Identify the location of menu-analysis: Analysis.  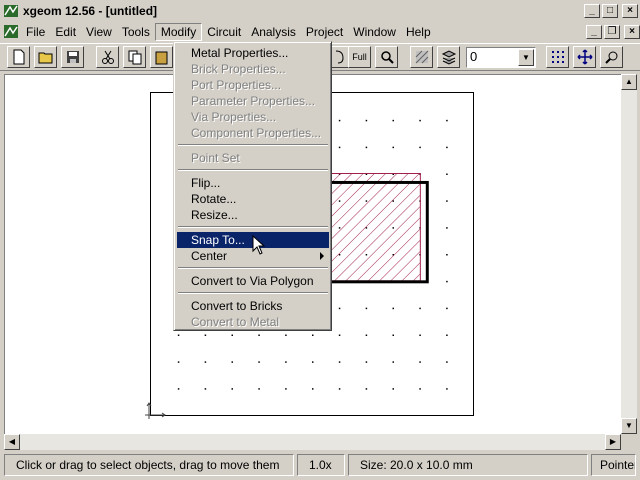
(273, 32).